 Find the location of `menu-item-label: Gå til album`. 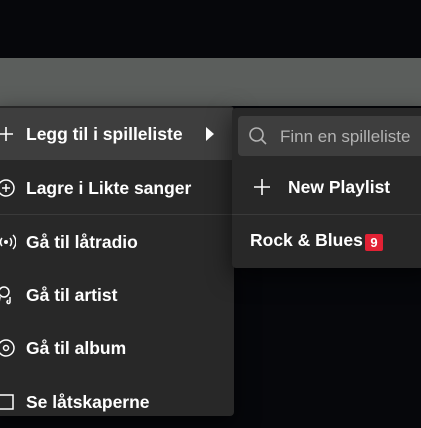

menu-item-label: Gå til album is located at coordinates (76, 347).